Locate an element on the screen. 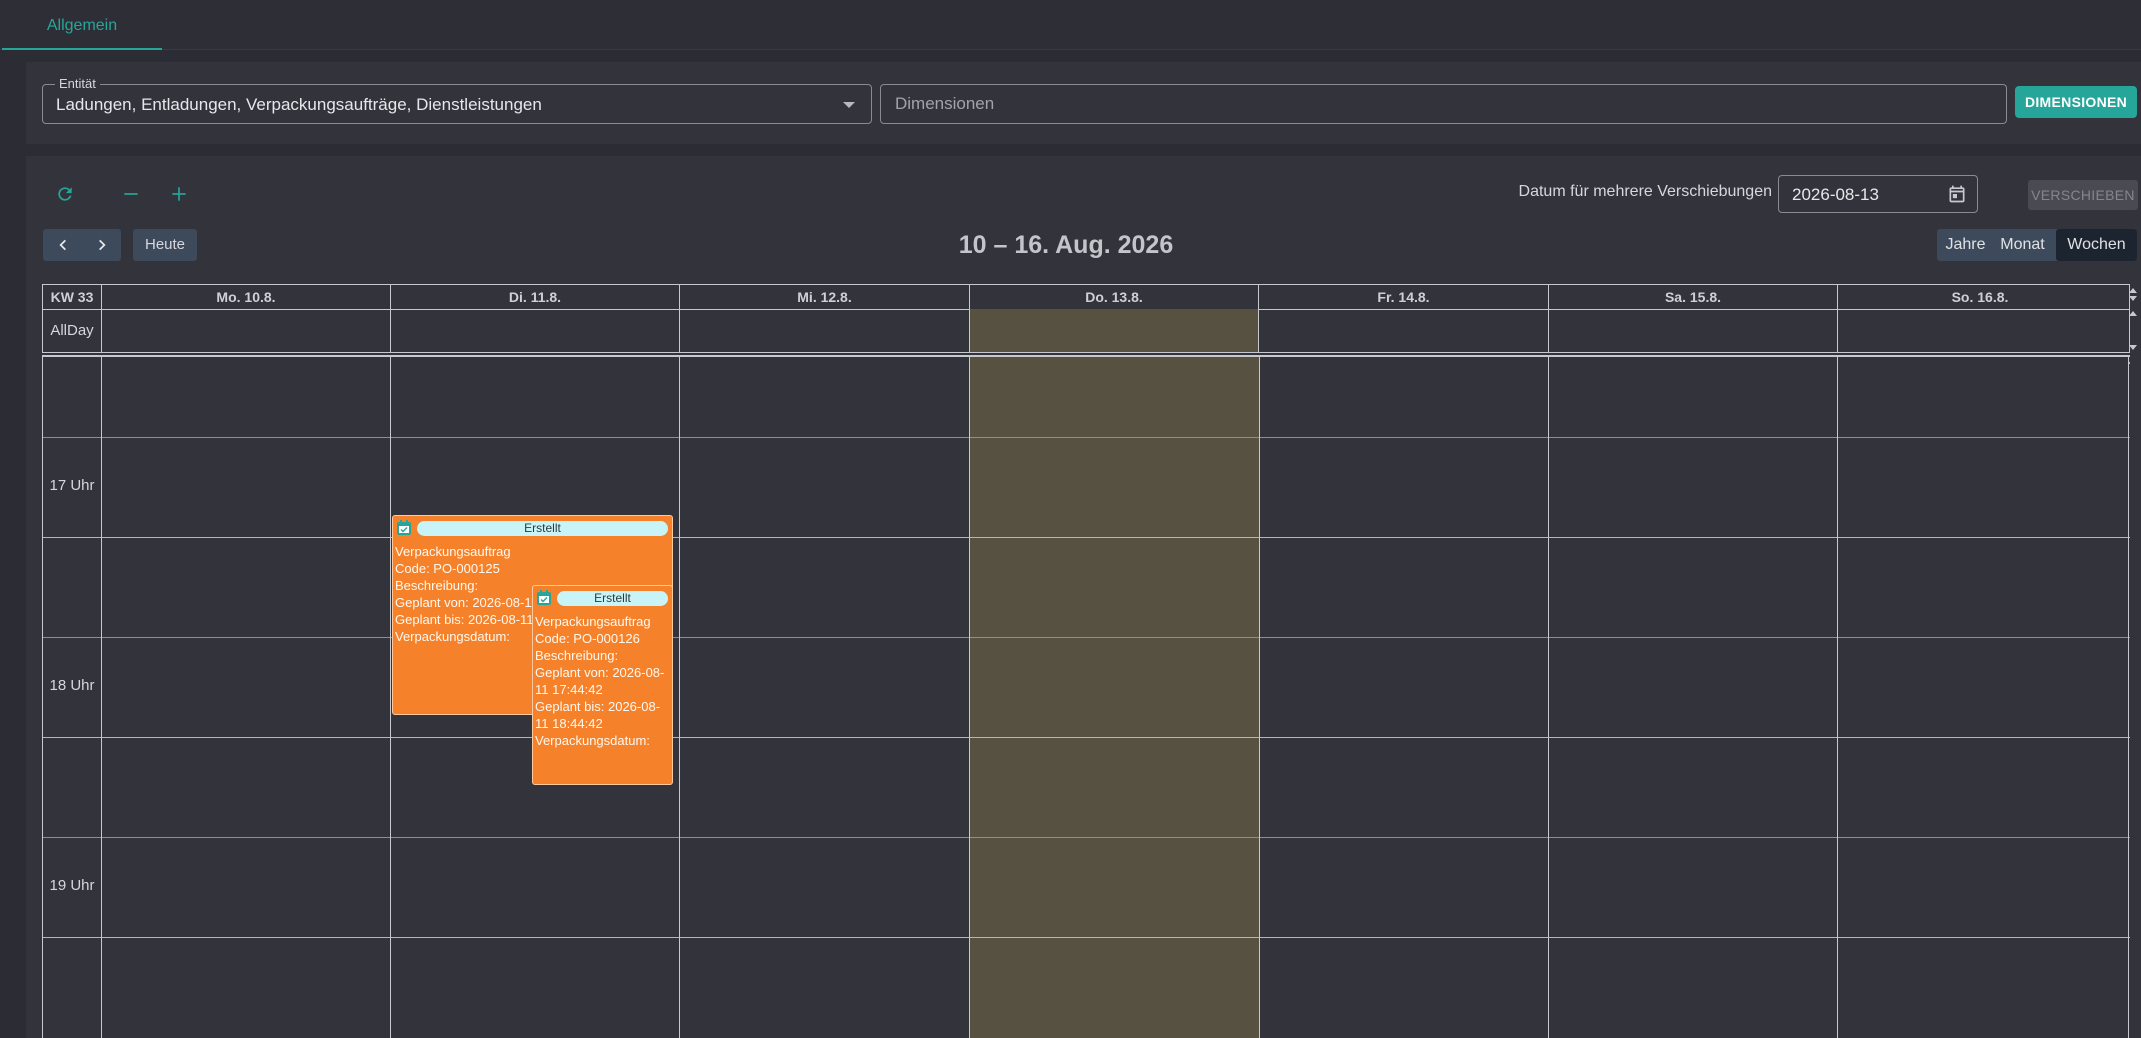  hour-label: 17 Uhr is located at coordinates (72, 485).